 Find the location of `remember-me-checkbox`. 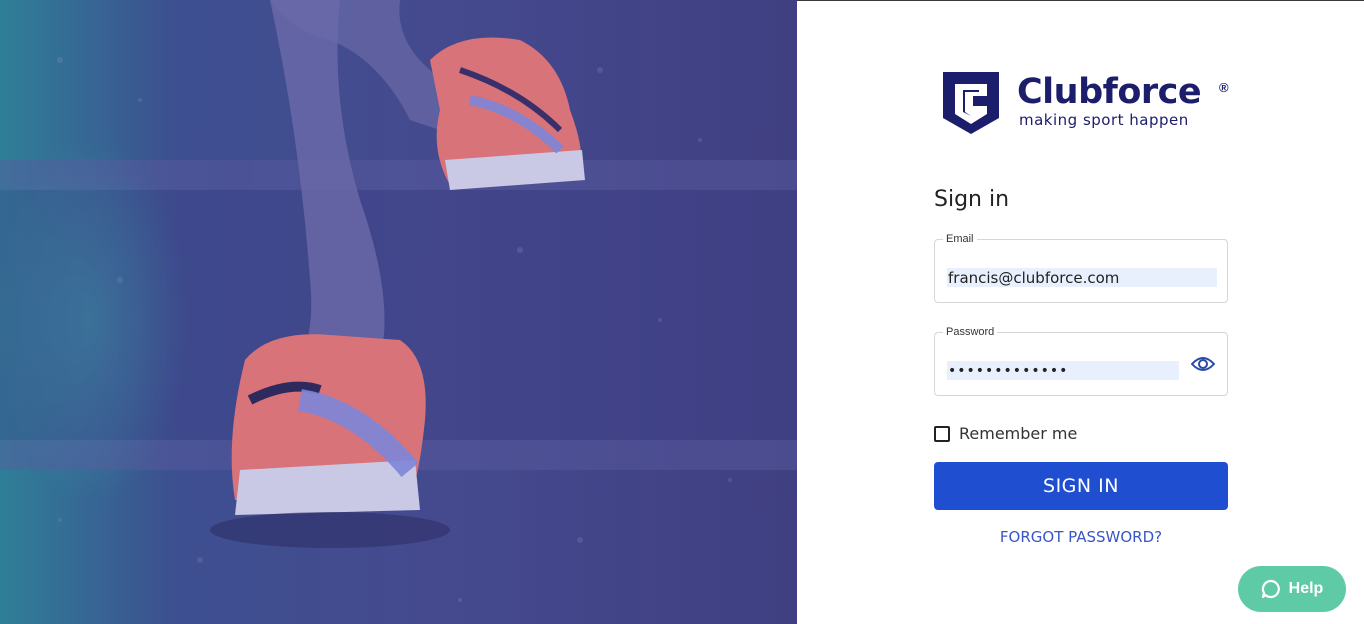

remember-me-checkbox is located at coordinates (942, 433).